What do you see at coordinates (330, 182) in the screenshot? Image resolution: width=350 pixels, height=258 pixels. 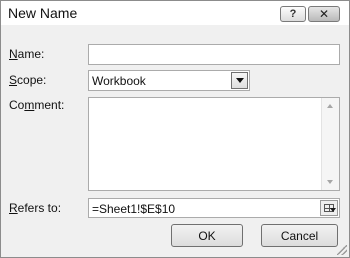 I see `scroll-down-icon` at bounding box center [330, 182].